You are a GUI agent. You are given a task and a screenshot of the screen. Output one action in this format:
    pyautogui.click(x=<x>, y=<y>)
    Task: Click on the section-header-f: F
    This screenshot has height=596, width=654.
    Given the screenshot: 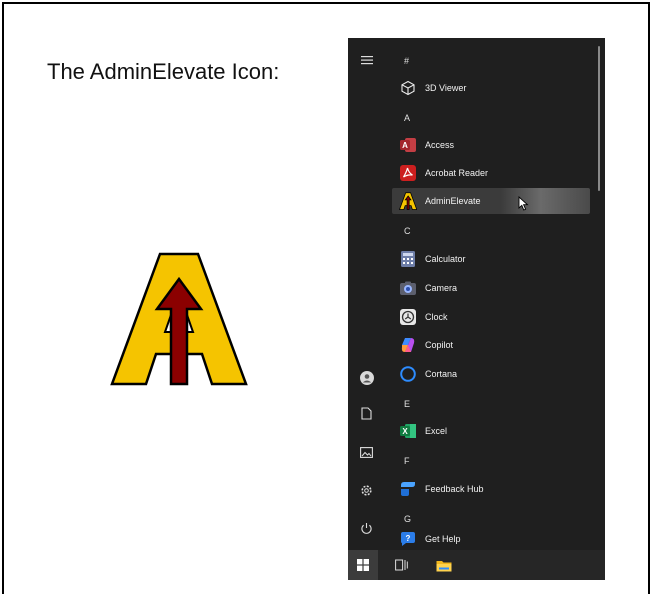 What is the action you would take?
    pyautogui.click(x=407, y=461)
    